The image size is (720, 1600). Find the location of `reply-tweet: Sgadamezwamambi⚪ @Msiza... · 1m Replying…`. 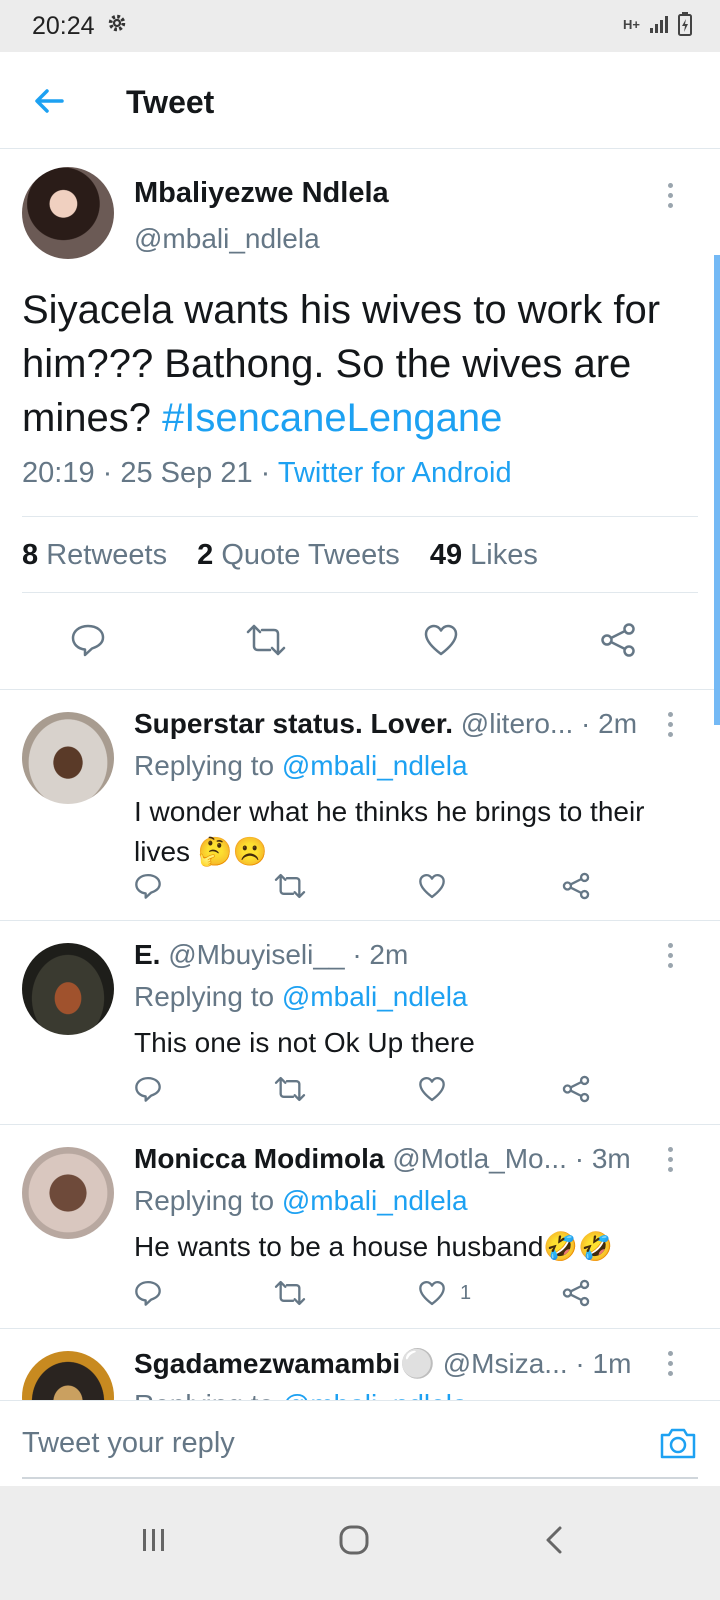

reply-tweet: Sgadamezwamambi⚪ @Msiza... · 1m Replying… is located at coordinates (360, 1364).